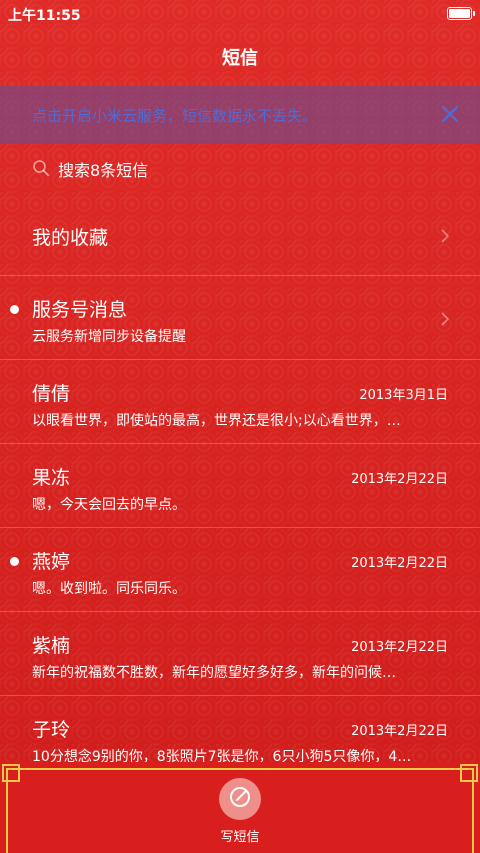  I want to click on compose-button, so click(240, 799).